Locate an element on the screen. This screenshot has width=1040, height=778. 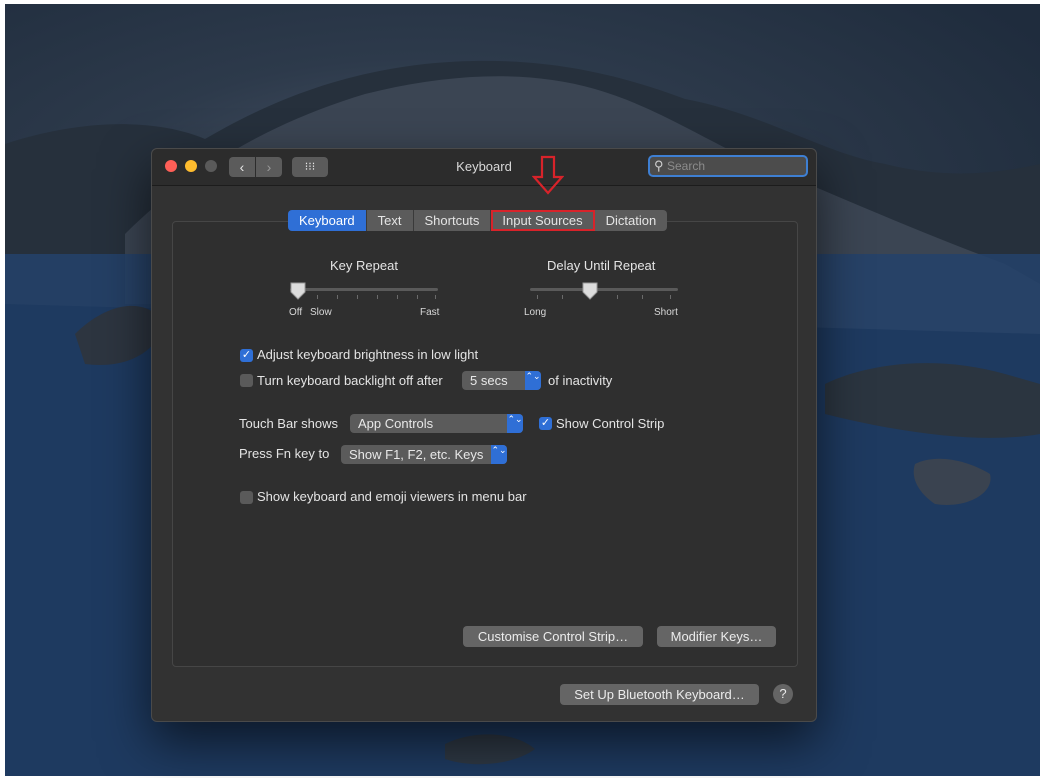
search-icon: ⚲ is located at coordinates (659, 165).